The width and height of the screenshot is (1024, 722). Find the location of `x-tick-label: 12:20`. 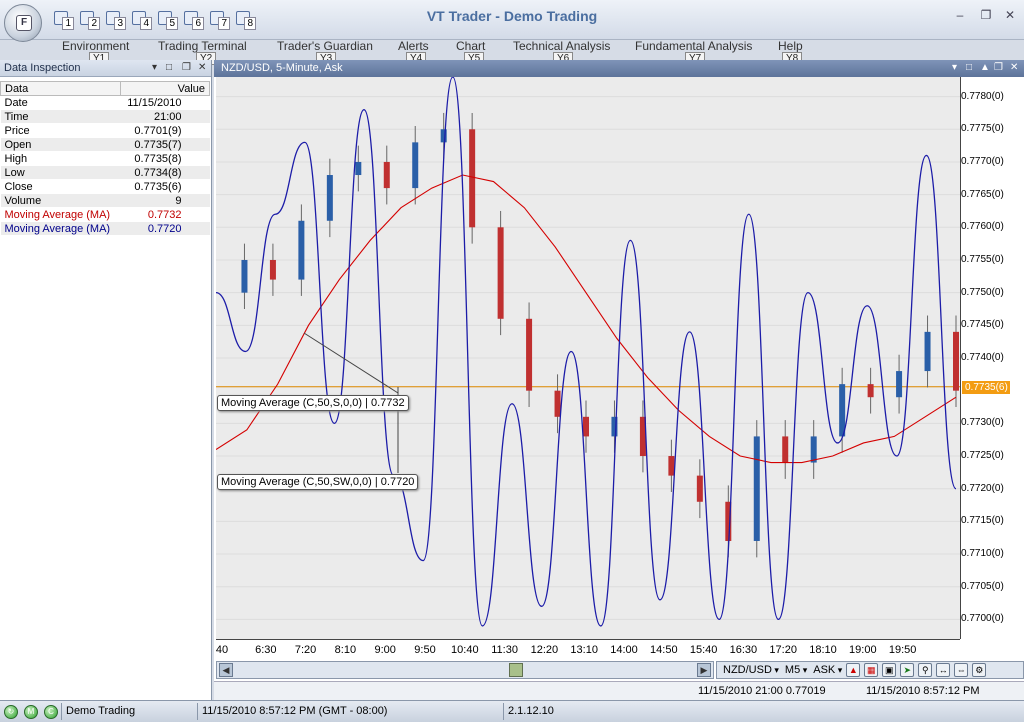

x-tick-label: 12:20 is located at coordinates (544, 650).